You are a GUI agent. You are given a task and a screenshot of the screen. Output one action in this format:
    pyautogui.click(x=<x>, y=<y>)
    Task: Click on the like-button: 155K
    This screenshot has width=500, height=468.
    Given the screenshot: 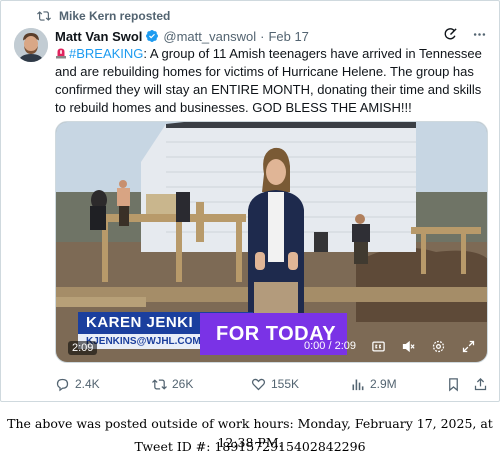 What is the action you would take?
    pyautogui.click(x=275, y=384)
    